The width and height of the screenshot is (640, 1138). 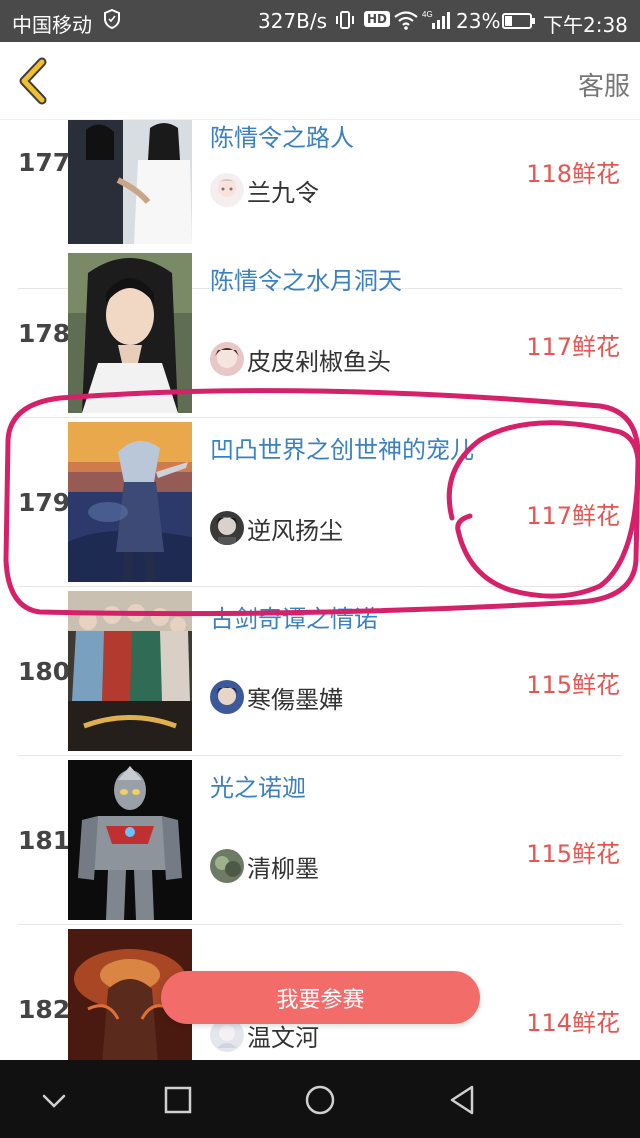 What do you see at coordinates (345, 281) in the screenshot?
I see `book-title: 陈情令之水月洞天` at bounding box center [345, 281].